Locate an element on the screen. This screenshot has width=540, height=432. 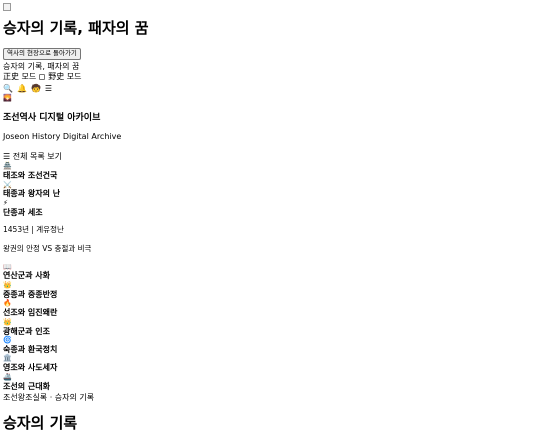
nav-item-label: 중종과 중종반정 is located at coordinates (30, 294).